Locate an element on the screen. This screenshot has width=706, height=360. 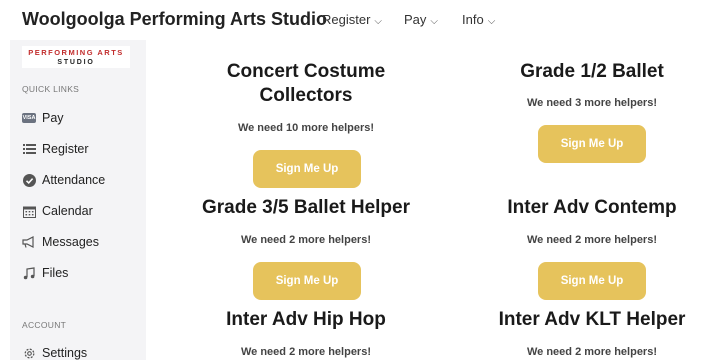
account-heading: ACCOUNT is located at coordinates (44, 325).